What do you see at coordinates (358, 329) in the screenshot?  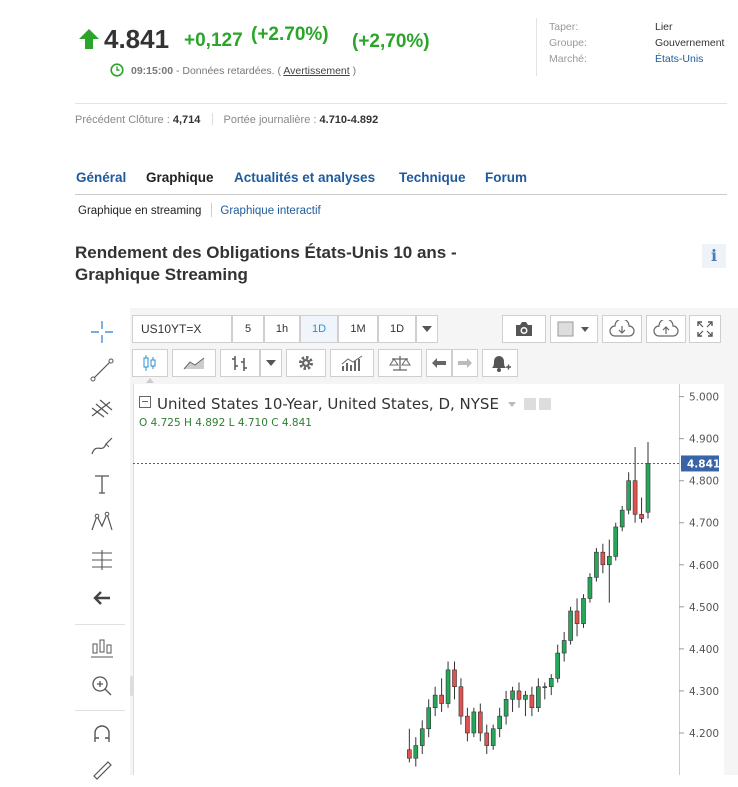 I see `interval-1m: 1M` at bounding box center [358, 329].